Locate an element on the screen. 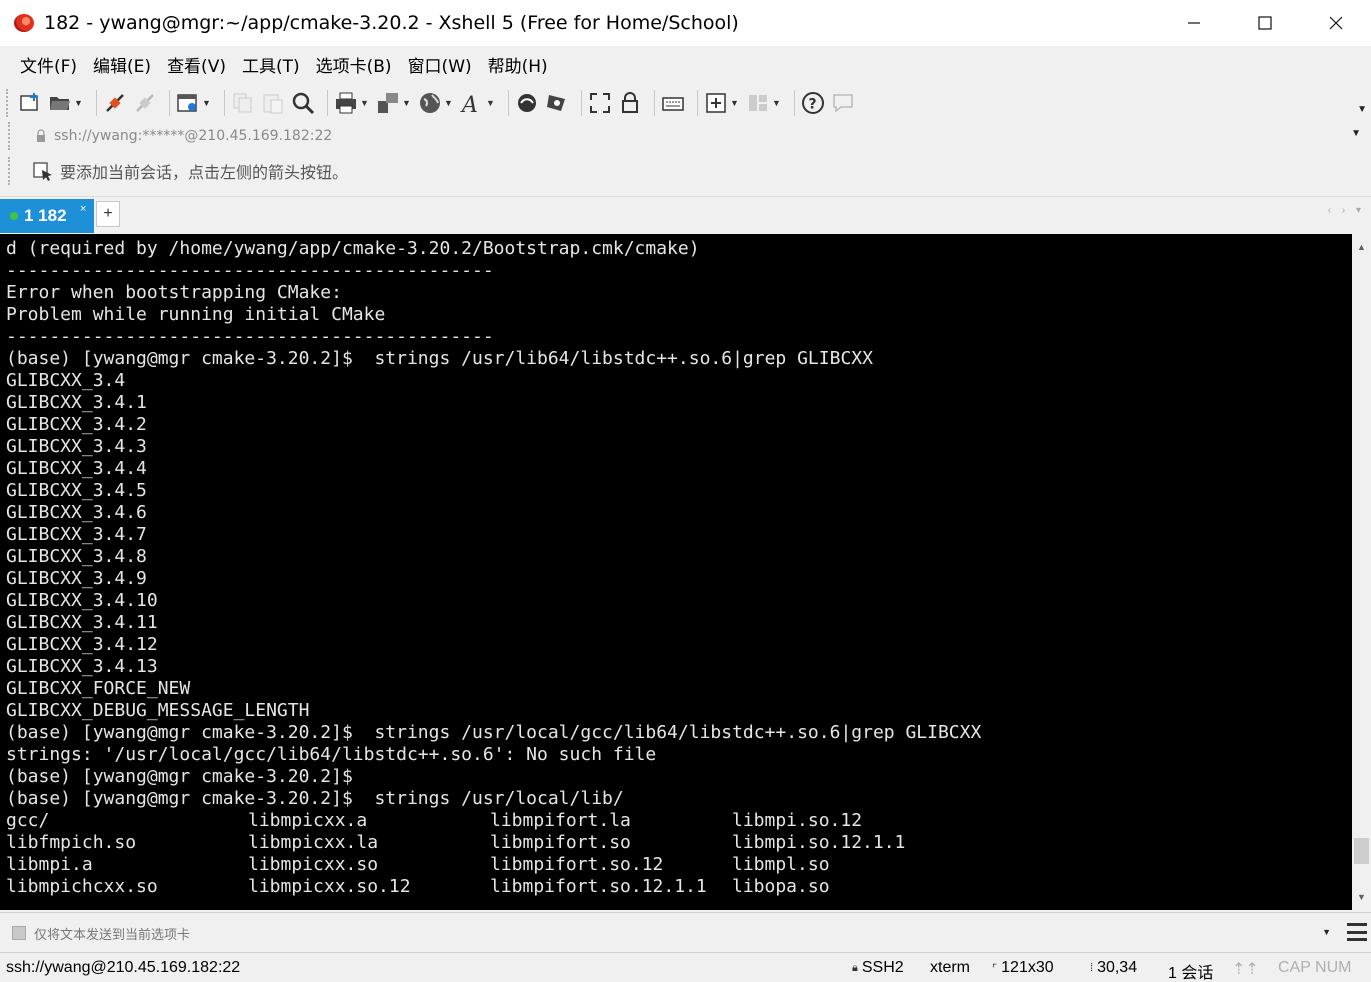 This screenshot has height=982, width=1371. ls-entry: libmpifort.so is located at coordinates (560, 842).